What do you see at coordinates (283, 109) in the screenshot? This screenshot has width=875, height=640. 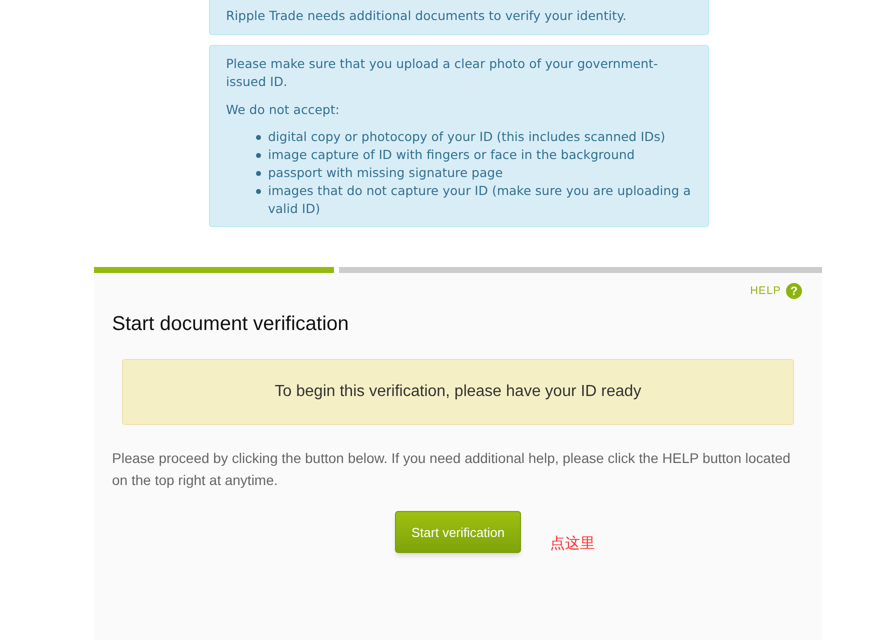 I see `requirements-lead: We do not accept:` at bounding box center [283, 109].